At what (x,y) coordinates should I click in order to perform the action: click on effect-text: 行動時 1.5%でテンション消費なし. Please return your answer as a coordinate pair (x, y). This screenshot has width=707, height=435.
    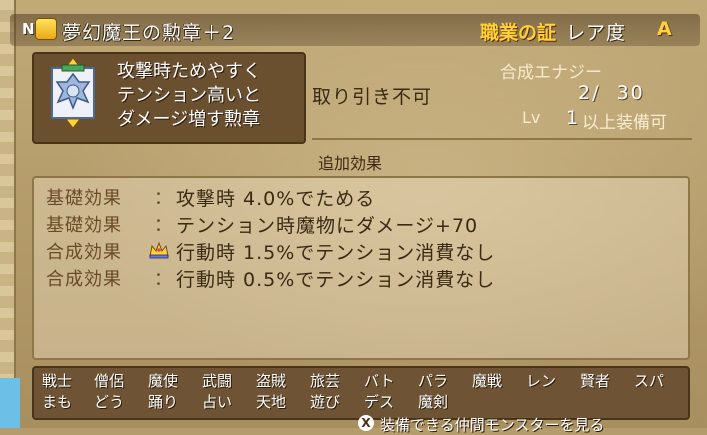
    Looking at the image, I should click on (336, 253).